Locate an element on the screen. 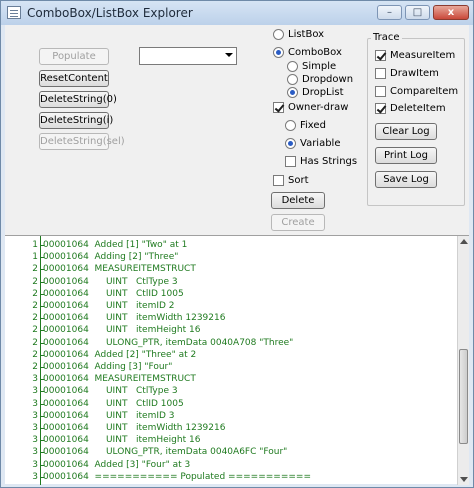  log-scrollbar is located at coordinates (463, 360).